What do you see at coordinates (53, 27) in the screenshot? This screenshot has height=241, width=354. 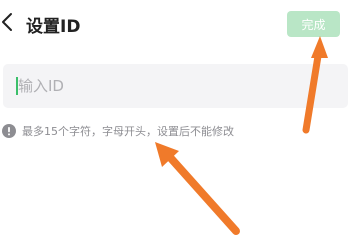 I see `page-title: 设置ID` at bounding box center [53, 27].